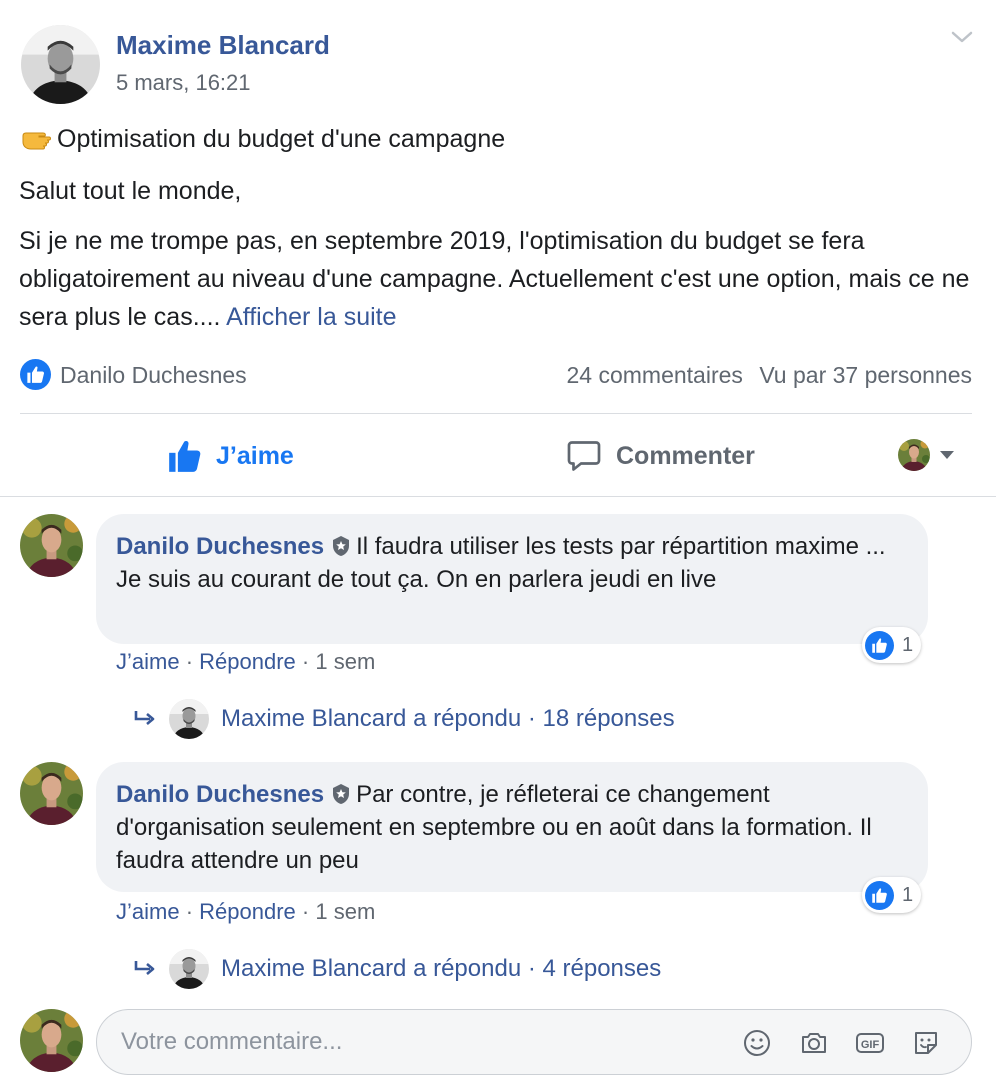 The width and height of the screenshot is (996, 1092). I want to click on author-name: Maxime Blancard, so click(223, 45).